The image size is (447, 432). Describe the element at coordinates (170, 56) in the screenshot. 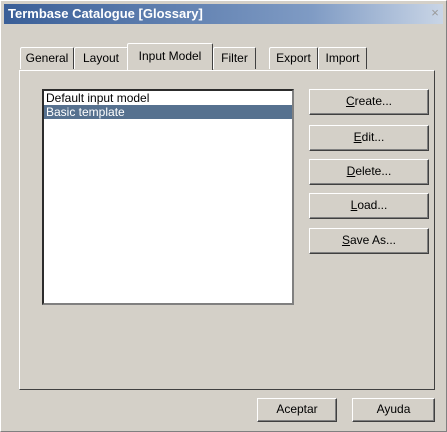

I see `tab-input-model: Input Model` at that location.